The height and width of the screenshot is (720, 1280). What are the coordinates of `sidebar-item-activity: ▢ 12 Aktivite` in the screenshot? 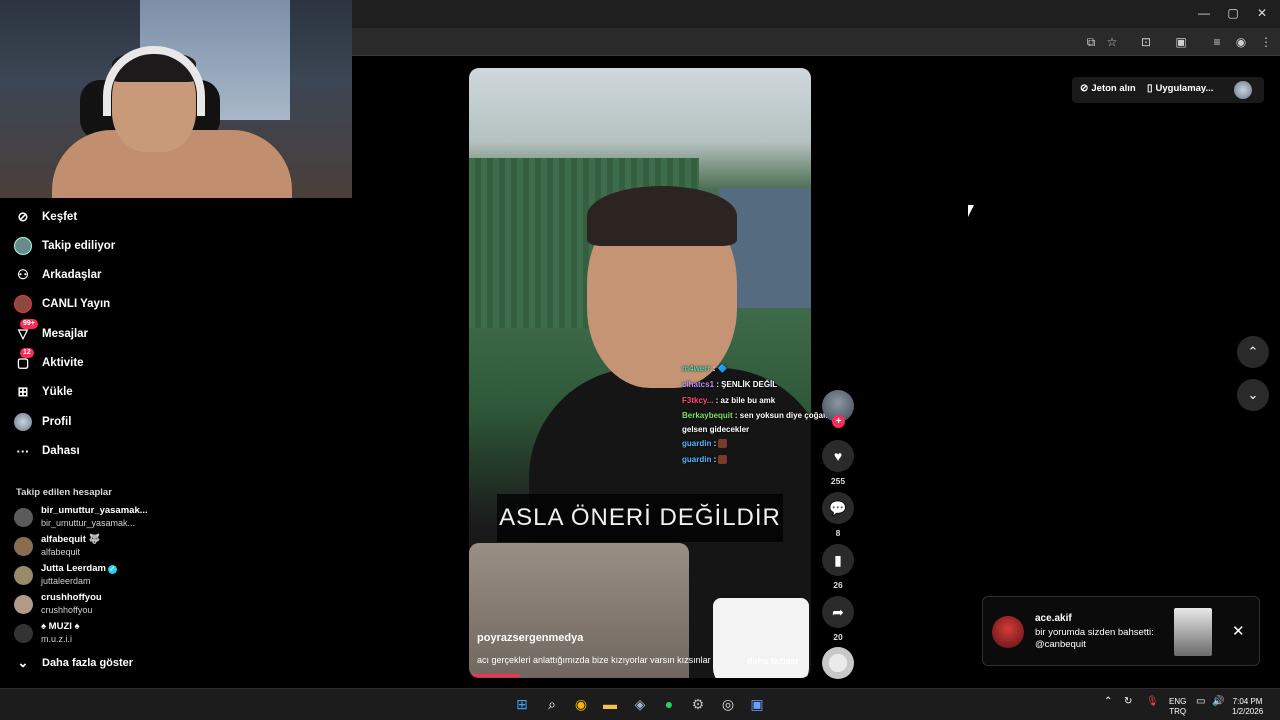 It's located at (49, 361).